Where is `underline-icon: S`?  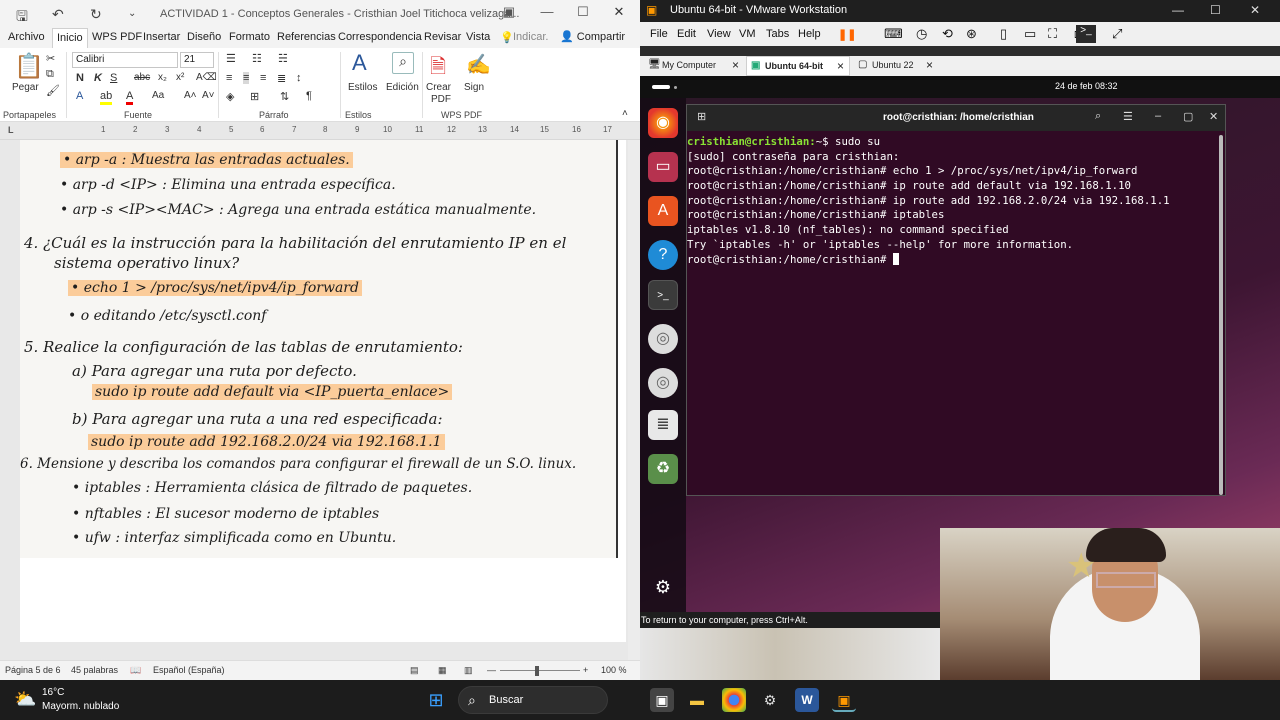 underline-icon: S is located at coordinates (113, 78).